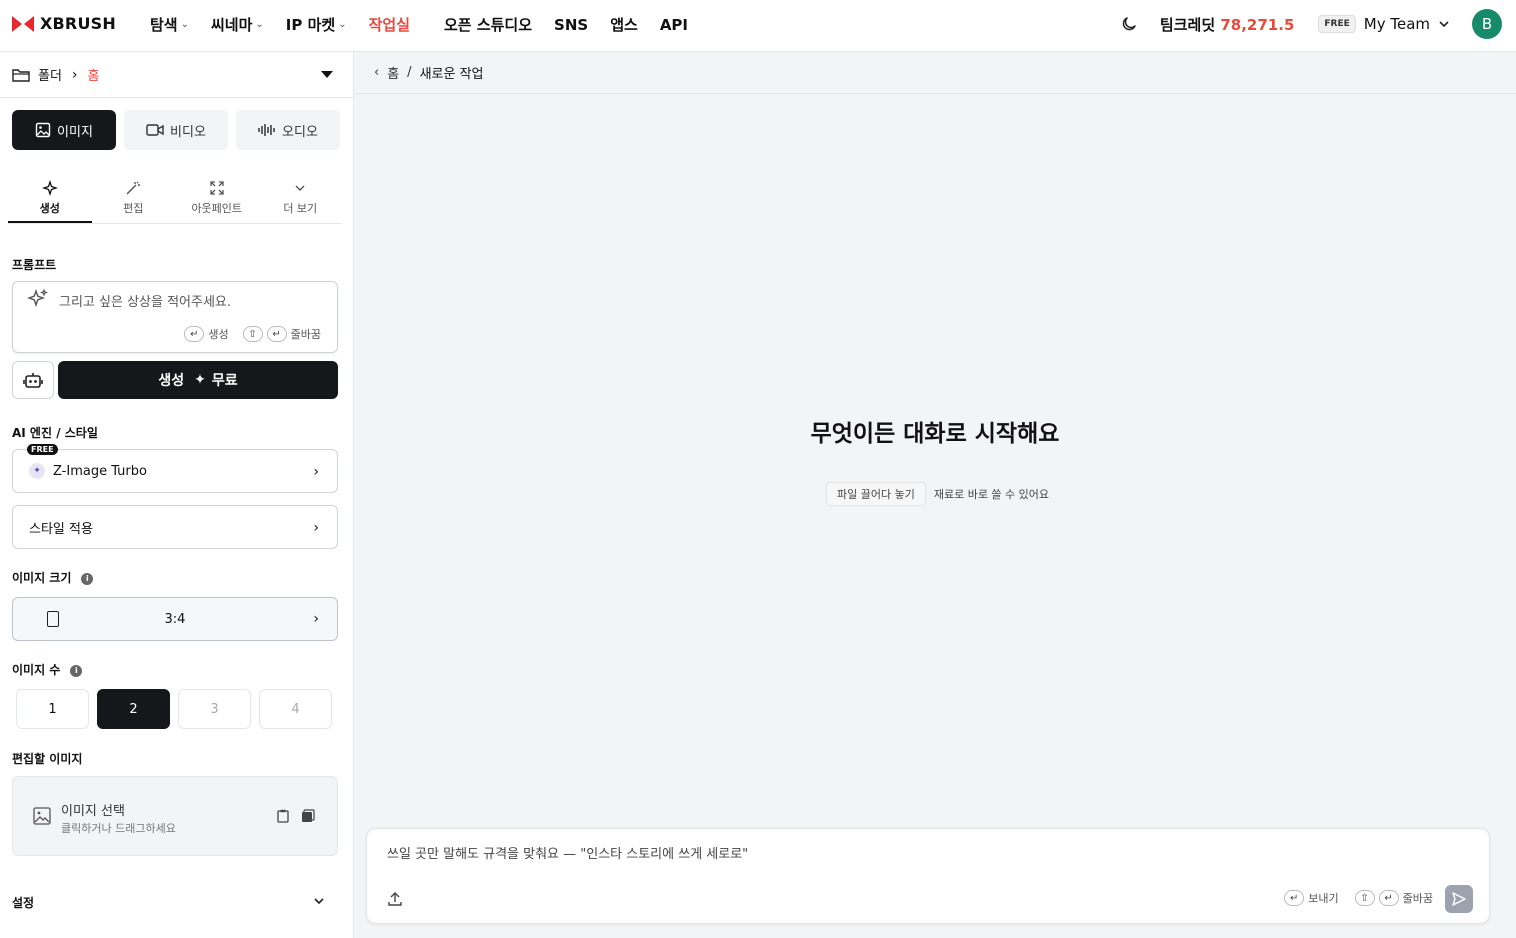  Describe the element at coordinates (214, 709) in the screenshot. I see `count-option: 3` at that location.